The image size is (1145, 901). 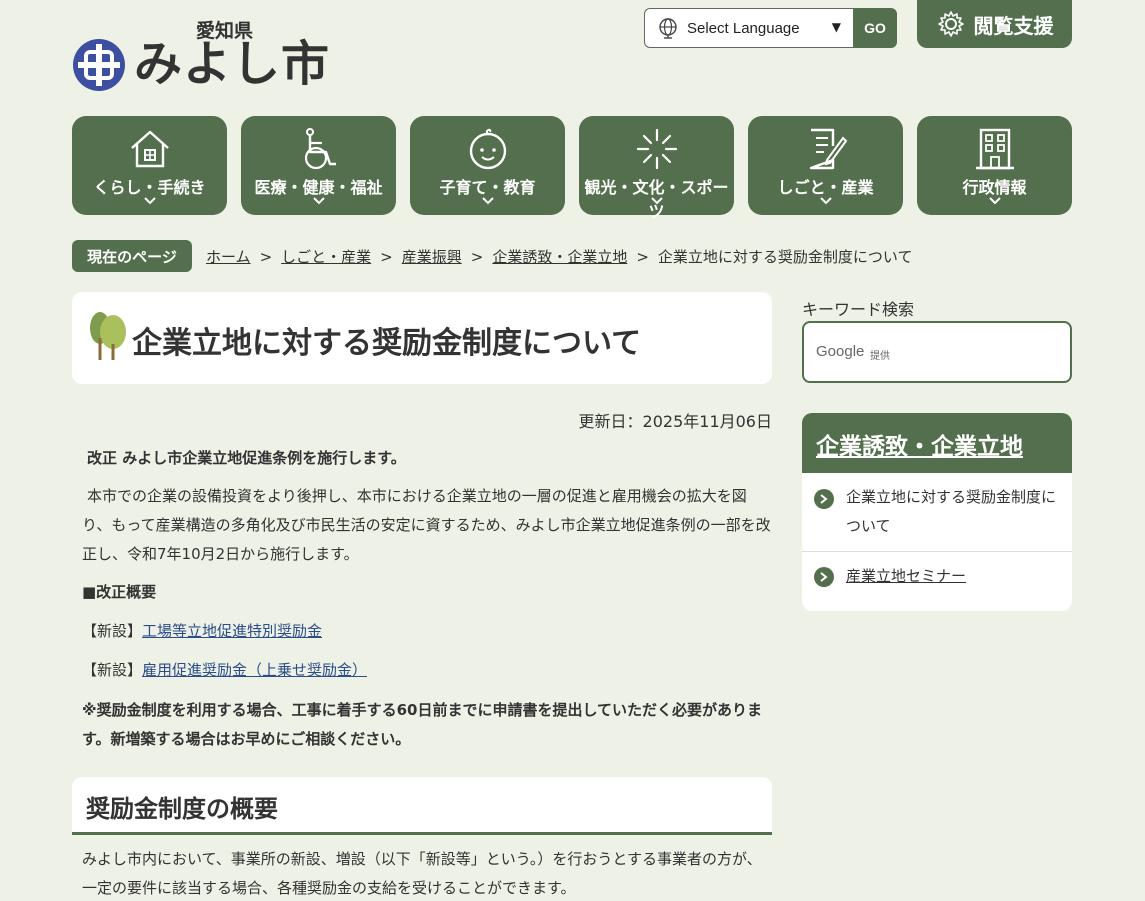 What do you see at coordinates (1013, 25) in the screenshot?
I see `browsing-assist-label: 閲覧支援` at bounding box center [1013, 25].